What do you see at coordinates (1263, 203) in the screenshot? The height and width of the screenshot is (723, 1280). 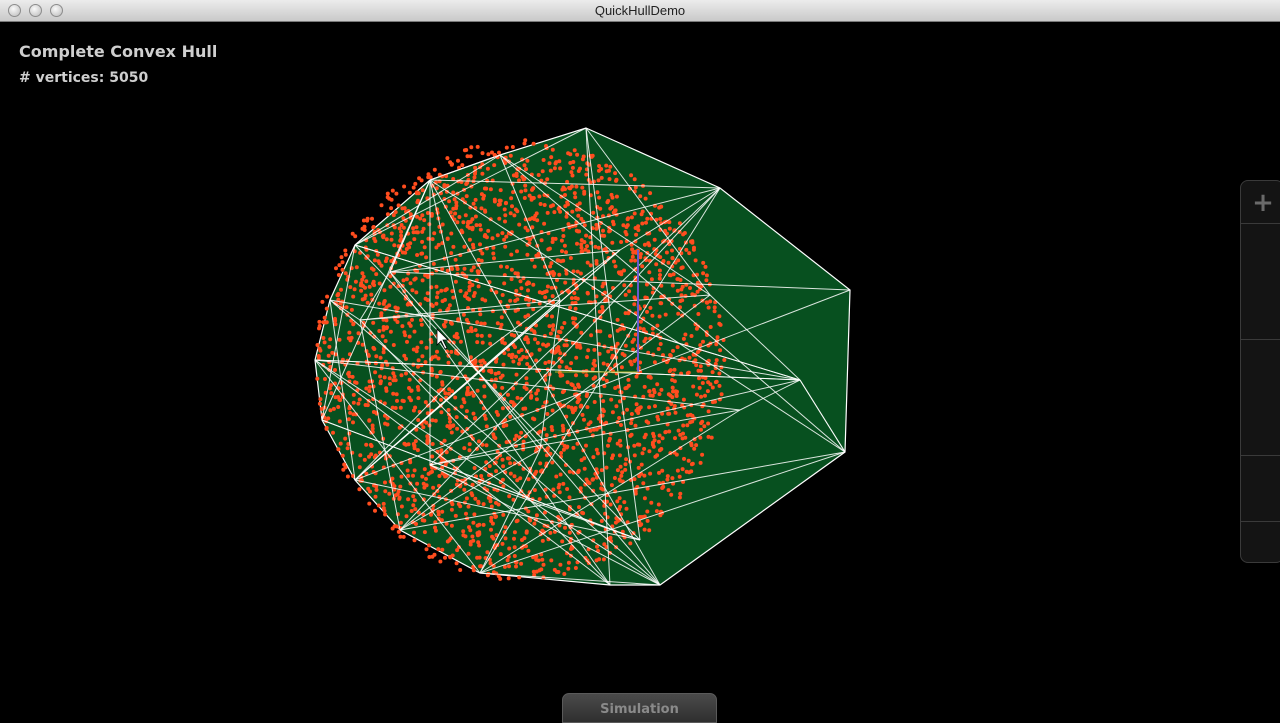 I see `plus-icon: +` at bounding box center [1263, 203].